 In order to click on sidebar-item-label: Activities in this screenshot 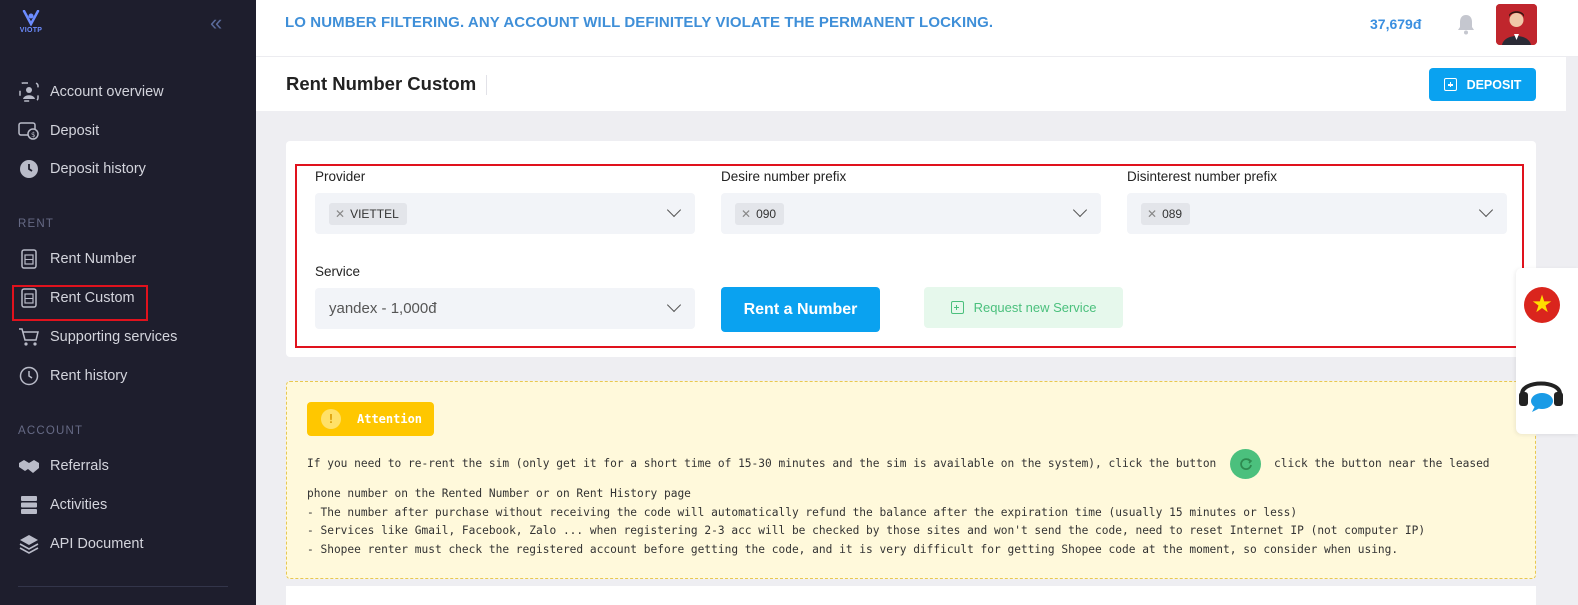, I will do `click(79, 505)`.